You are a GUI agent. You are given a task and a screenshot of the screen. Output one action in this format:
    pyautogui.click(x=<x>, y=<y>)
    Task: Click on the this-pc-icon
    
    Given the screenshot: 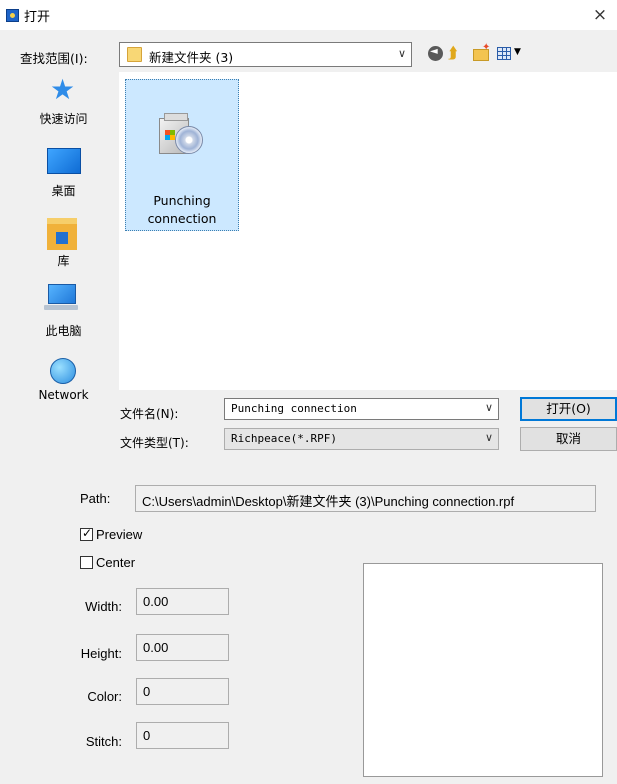 What is the action you would take?
    pyautogui.click(x=61, y=297)
    